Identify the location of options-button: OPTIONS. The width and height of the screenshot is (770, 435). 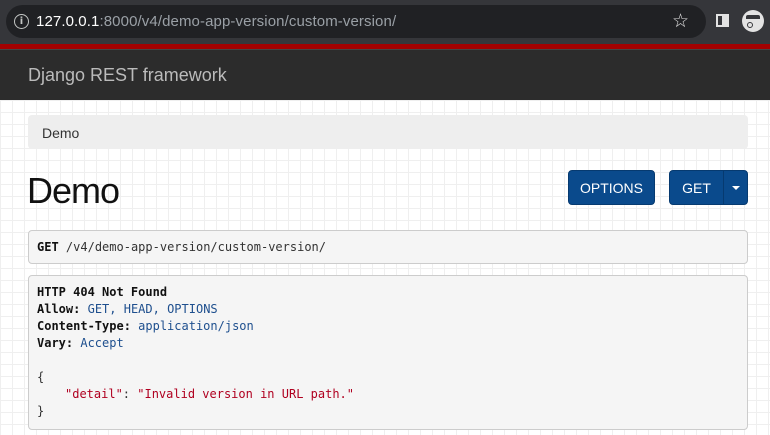
(611, 187).